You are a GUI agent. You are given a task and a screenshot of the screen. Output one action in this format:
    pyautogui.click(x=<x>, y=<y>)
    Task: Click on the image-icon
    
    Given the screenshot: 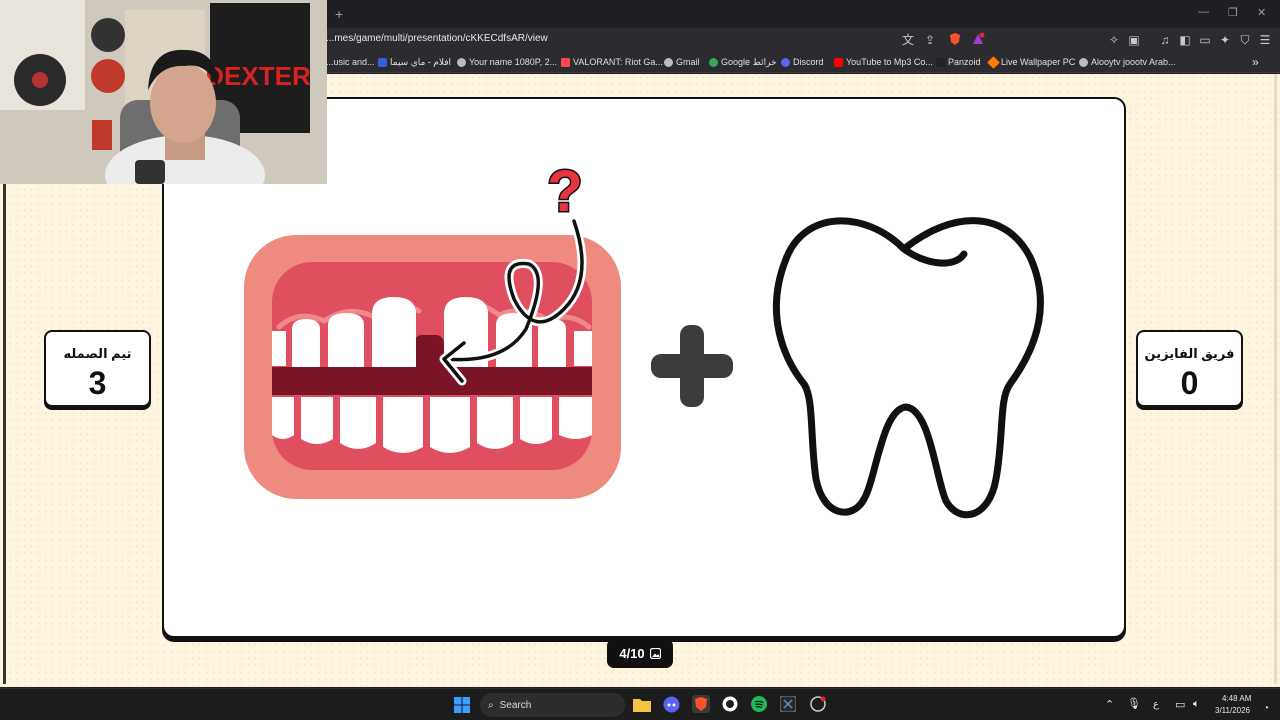 What is the action you would take?
    pyautogui.click(x=655, y=653)
    